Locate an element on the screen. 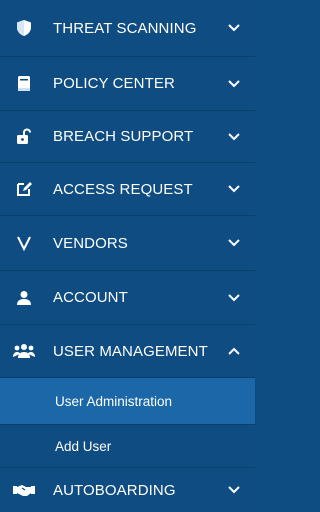  v-icon is located at coordinates (24, 243).